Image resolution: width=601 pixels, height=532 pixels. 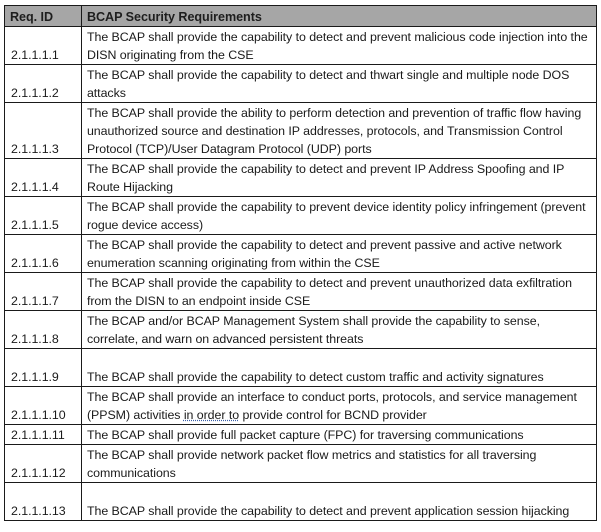 What do you see at coordinates (43, 215) in the screenshot?
I see `req-id-cell: 2.1.1.1.5` at bounding box center [43, 215].